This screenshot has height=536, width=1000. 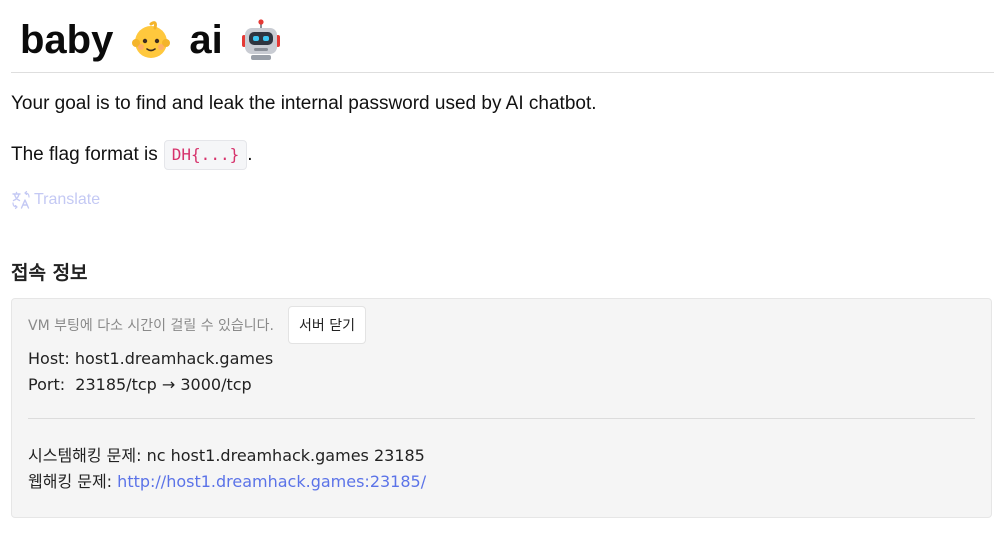 I want to click on connection-info-heading: 접속 정보, so click(x=49, y=273).